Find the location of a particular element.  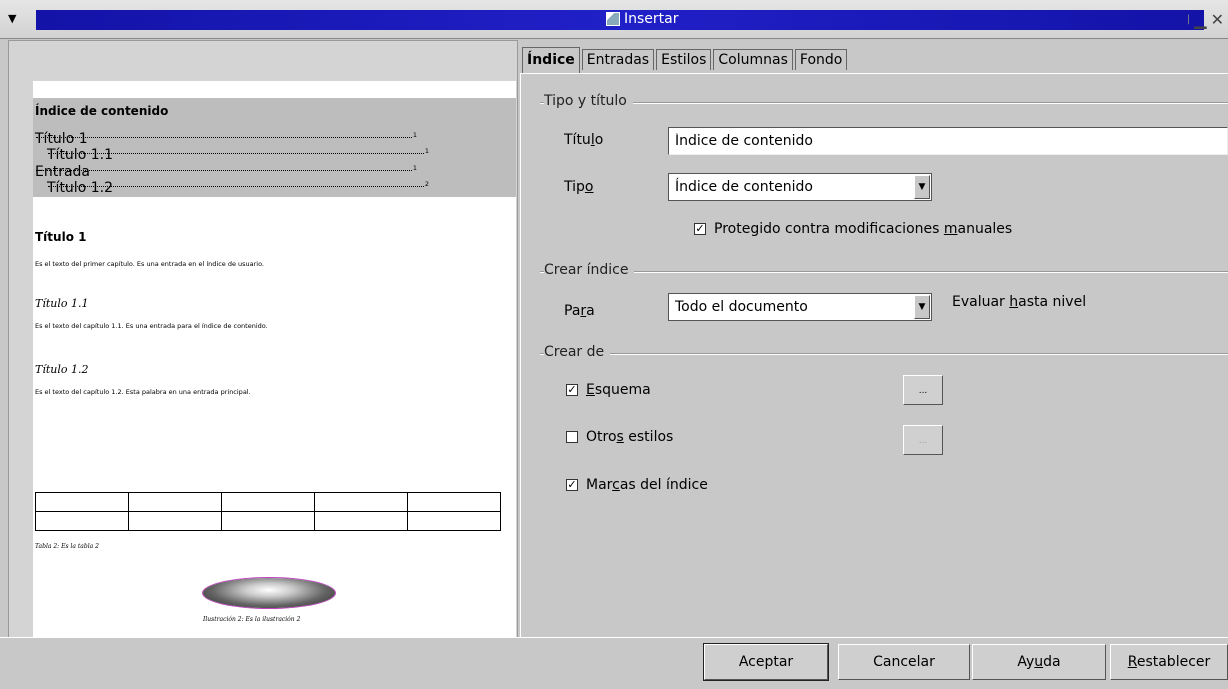

document-icon is located at coordinates (613, 19).